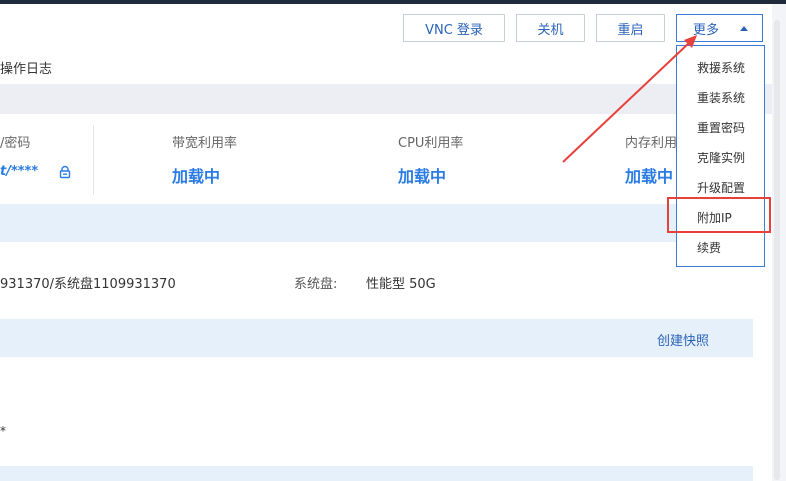 The image size is (786, 481). What do you see at coordinates (205, 143) in the screenshot?
I see `bandwidth-label: 带宽利用率` at bounding box center [205, 143].